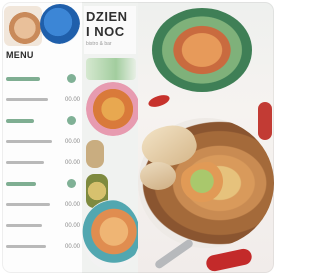 The height and width of the screenshot is (275, 320). I want to click on dish-garnish, so click(208, 186).